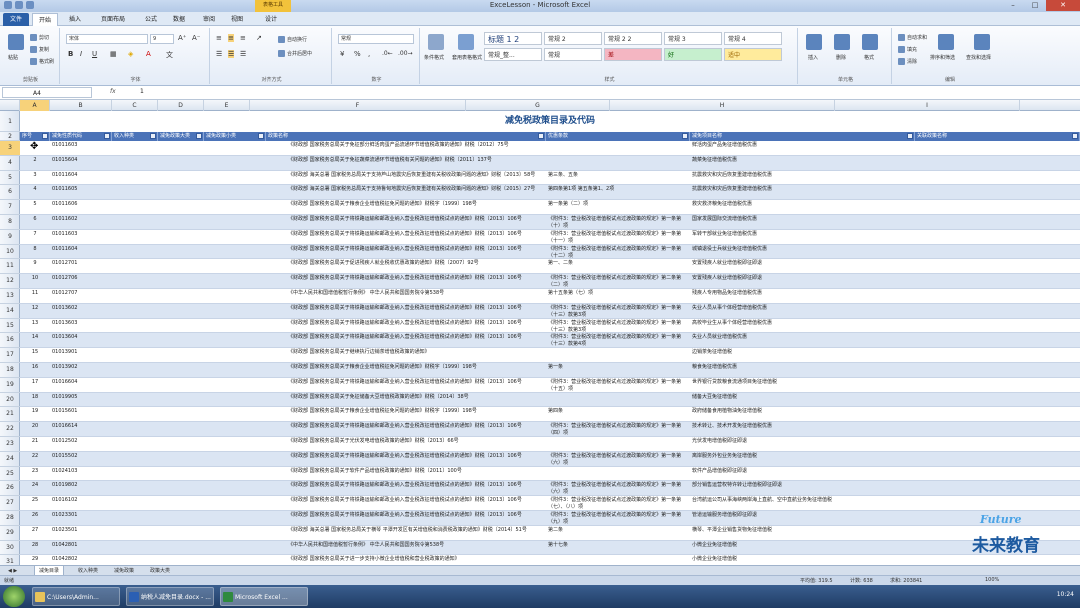 This screenshot has height=608, width=1080. I want to click on cell-clause: 《附件3：营业税改征增值税试点过渡政策的规定》第一条第（六）项, so click(618, 459).